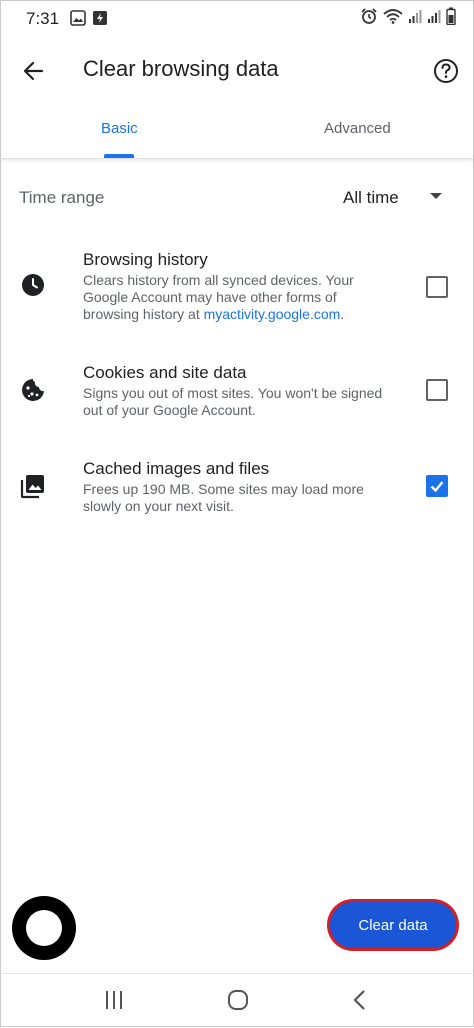  What do you see at coordinates (44, 928) in the screenshot?
I see `overlay-circle-icon` at bounding box center [44, 928].